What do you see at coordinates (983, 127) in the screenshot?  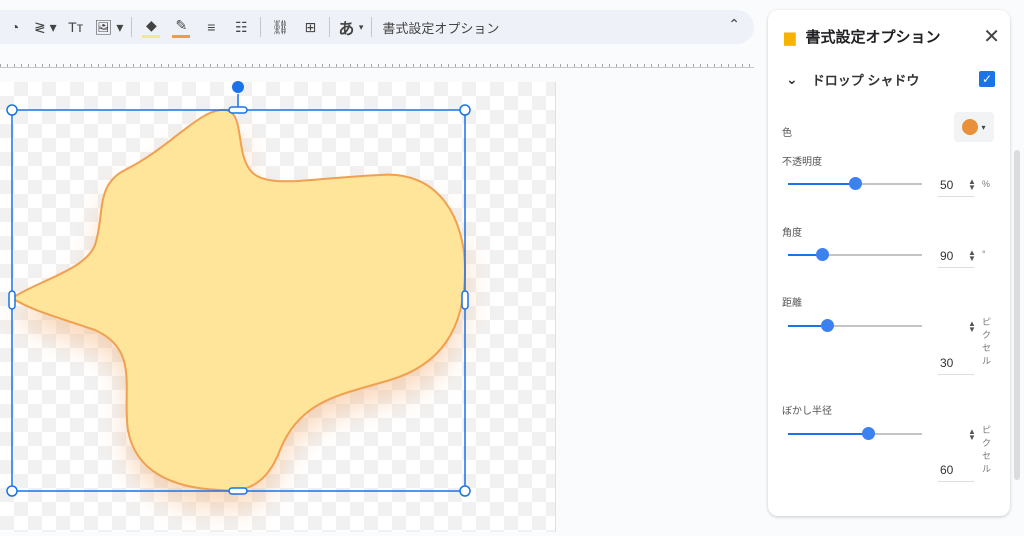 I see `dropdown-arrow-icon: ▾` at bounding box center [983, 127].